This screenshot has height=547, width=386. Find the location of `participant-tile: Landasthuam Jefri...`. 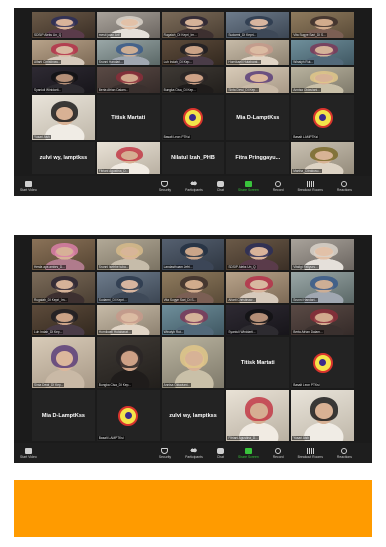

participant-tile: Landasthuam Jefri... is located at coordinates (193, 254).